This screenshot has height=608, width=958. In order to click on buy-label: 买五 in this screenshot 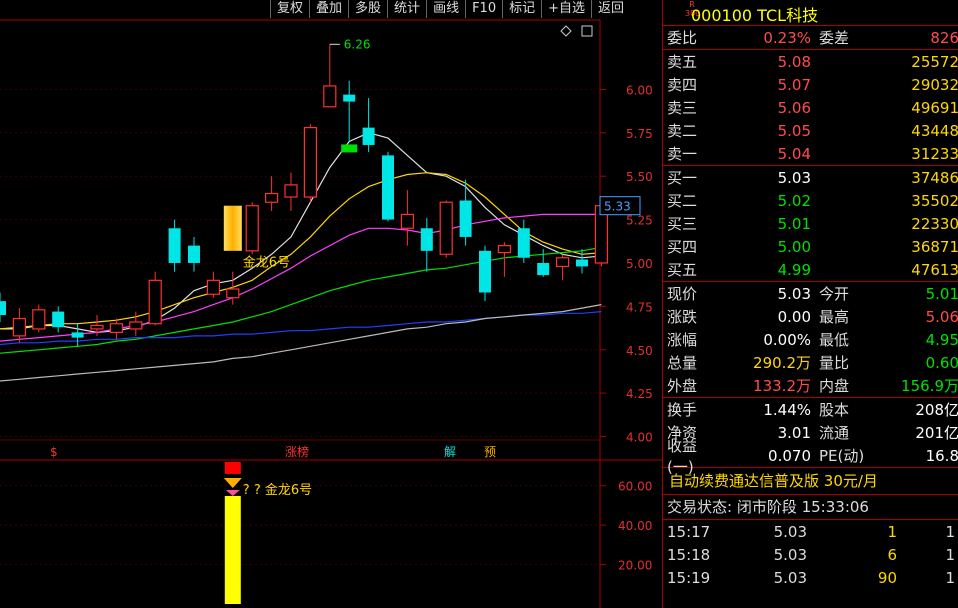, I will do `click(682, 270)`.